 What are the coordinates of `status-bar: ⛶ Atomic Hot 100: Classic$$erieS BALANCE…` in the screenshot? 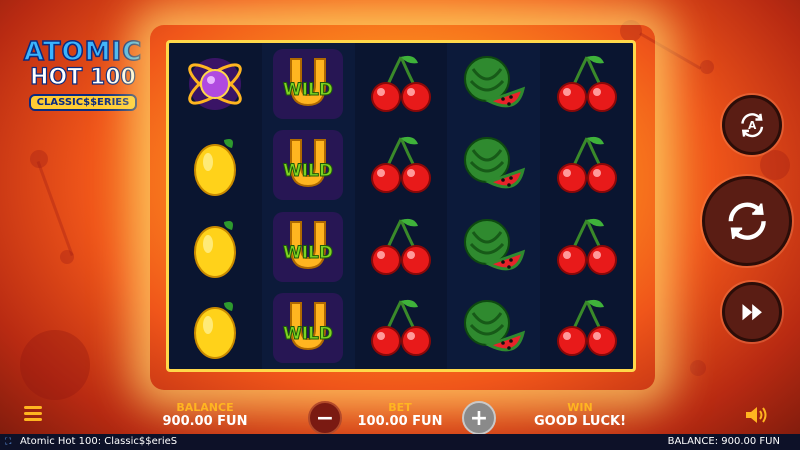 It's located at (400, 442).